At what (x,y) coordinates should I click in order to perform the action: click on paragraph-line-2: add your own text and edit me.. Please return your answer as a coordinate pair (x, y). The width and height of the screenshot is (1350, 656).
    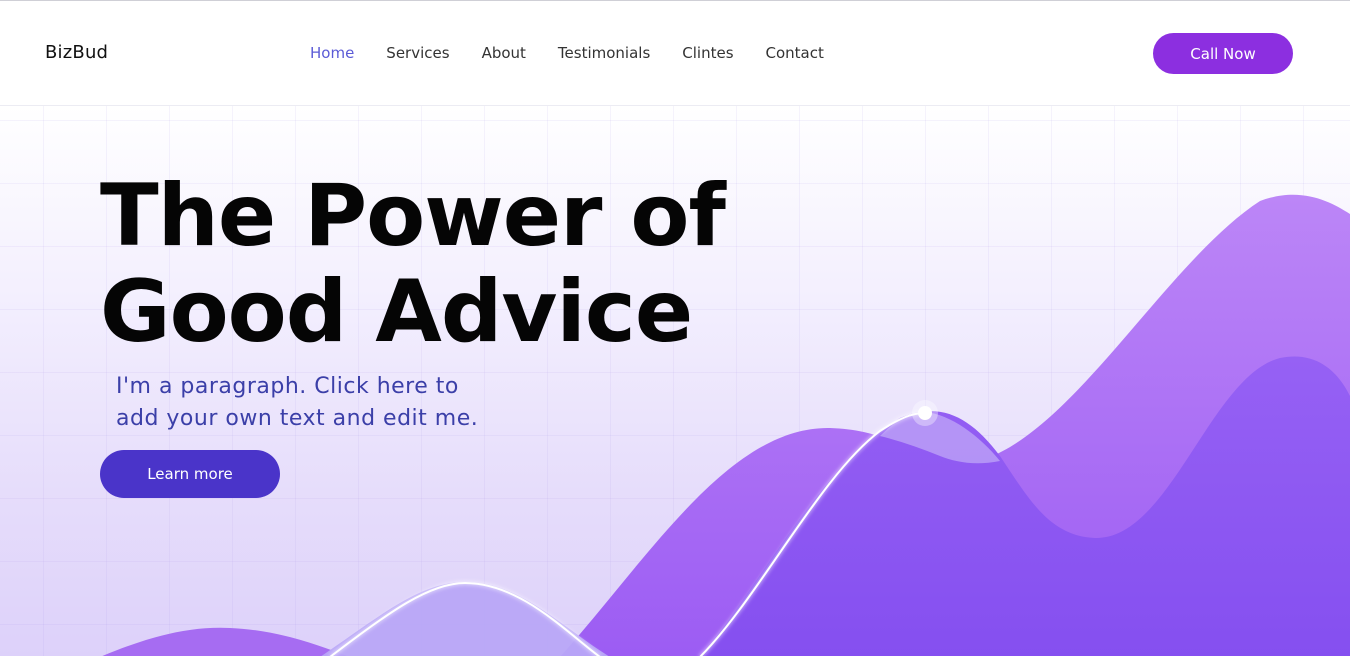
    Looking at the image, I should click on (297, 418).